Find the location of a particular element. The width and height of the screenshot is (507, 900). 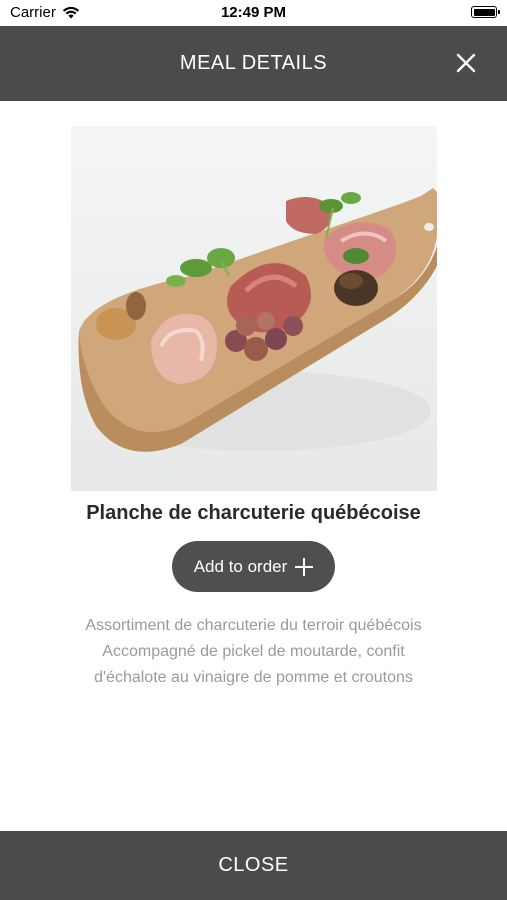

battery-icon is located at coordinates (485, 12).